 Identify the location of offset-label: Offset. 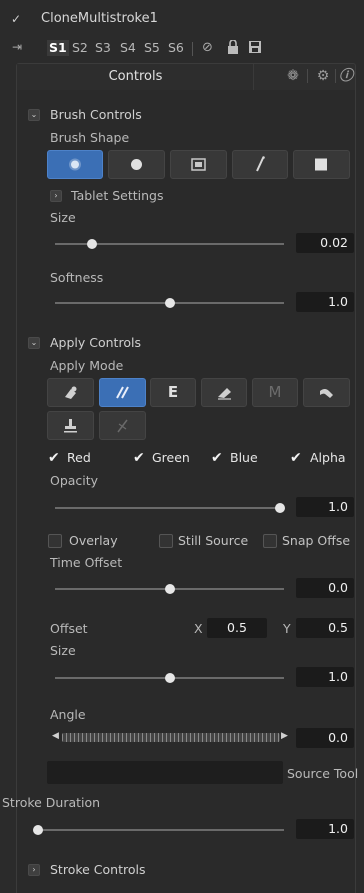
(69, 628).